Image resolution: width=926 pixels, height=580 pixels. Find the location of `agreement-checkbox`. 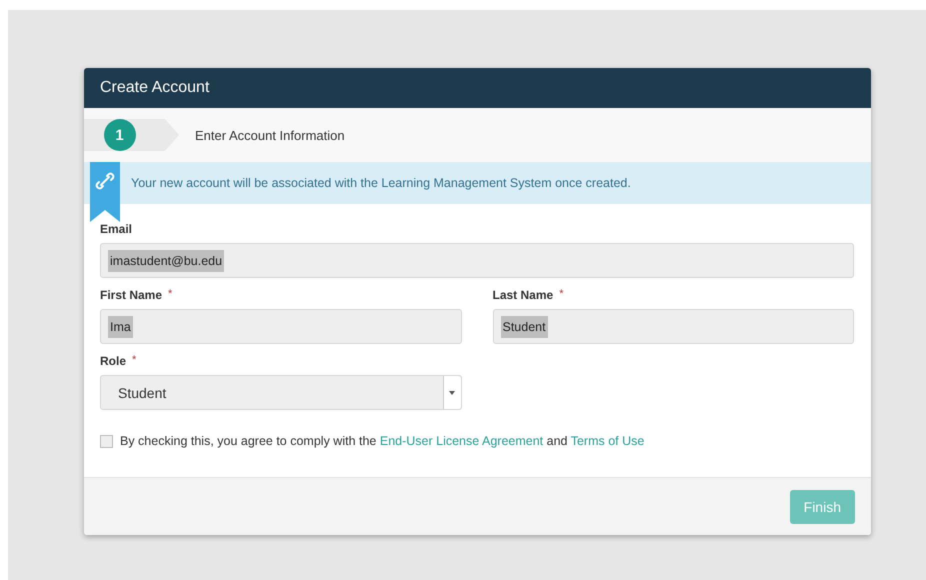

agreement-checkbox is located at coordinates (106, 441).